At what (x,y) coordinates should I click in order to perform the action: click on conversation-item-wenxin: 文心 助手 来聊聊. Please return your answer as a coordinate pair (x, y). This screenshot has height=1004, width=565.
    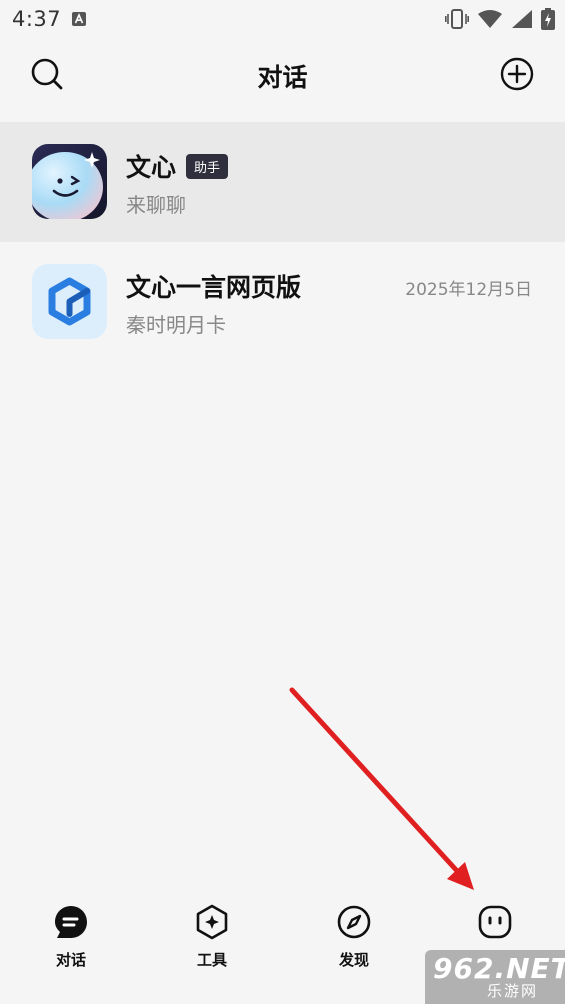
    Looking at the image, I should click on (282, 182).